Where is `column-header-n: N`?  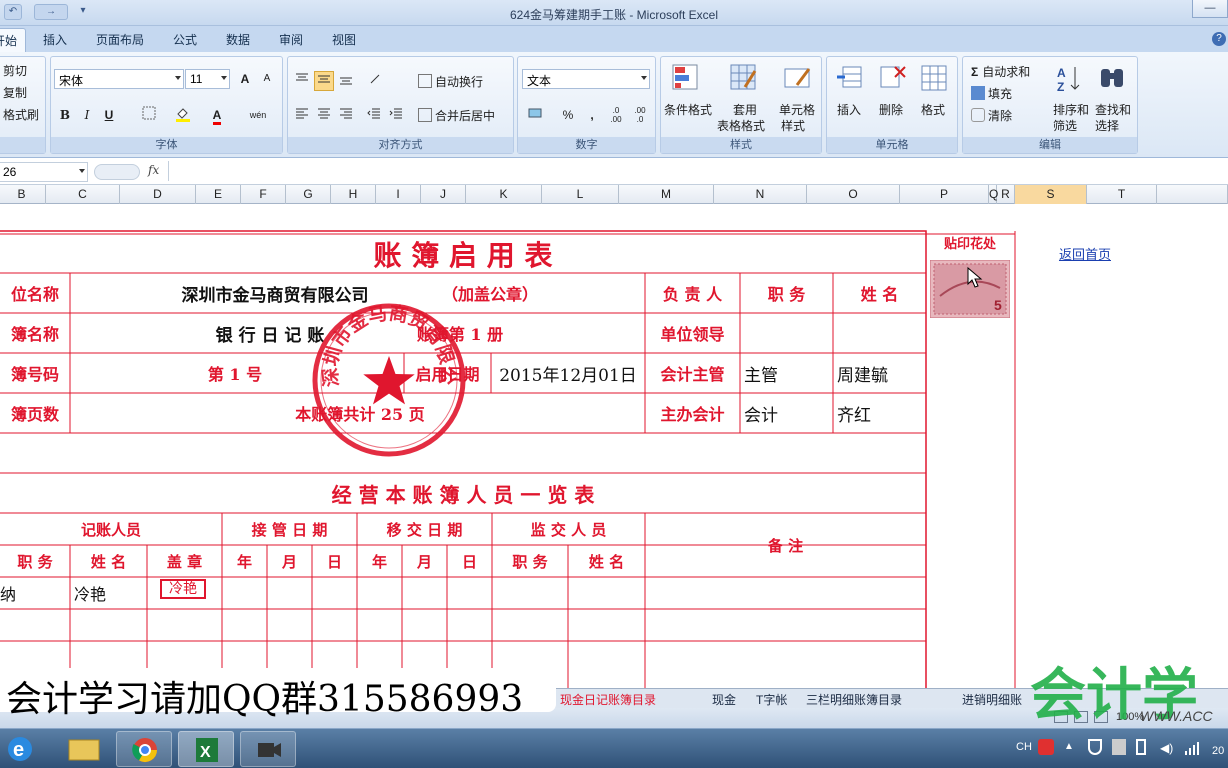 column-header-n: N is located at coordinates (760, 194).